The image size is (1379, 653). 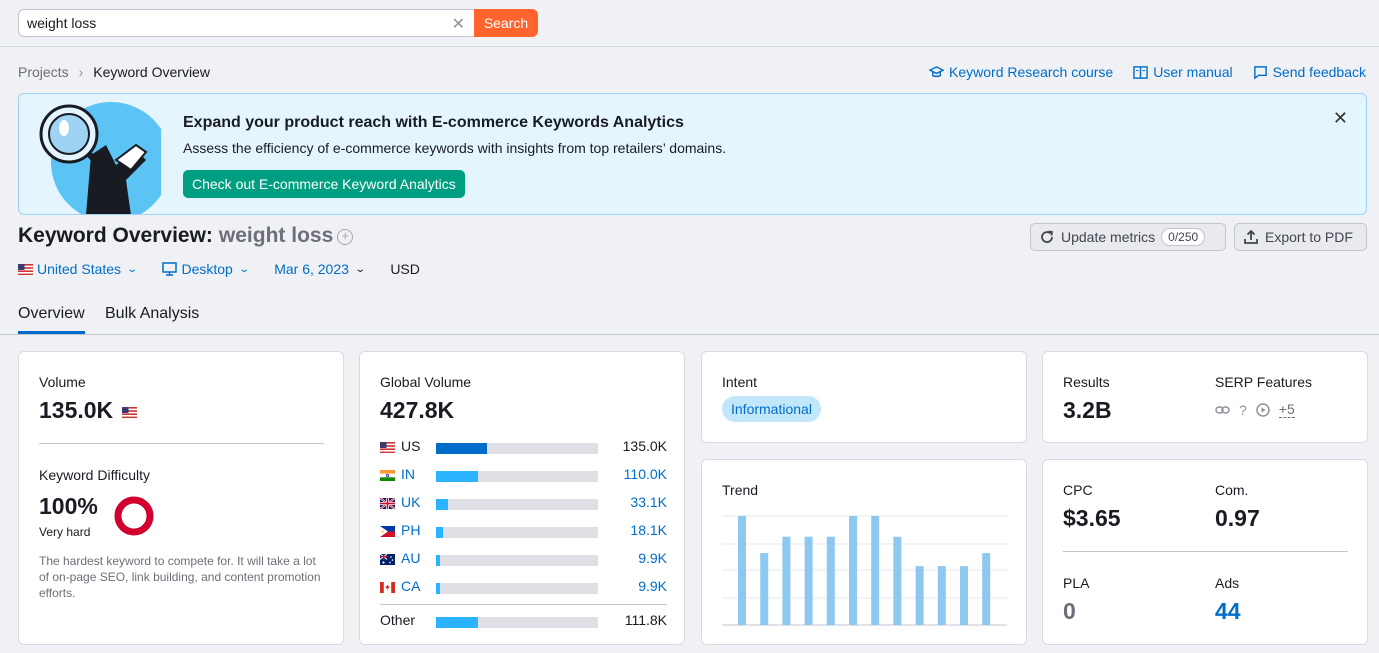 I want to click on global-volume-row: UK 33.1K, so click(x=523, y=504).